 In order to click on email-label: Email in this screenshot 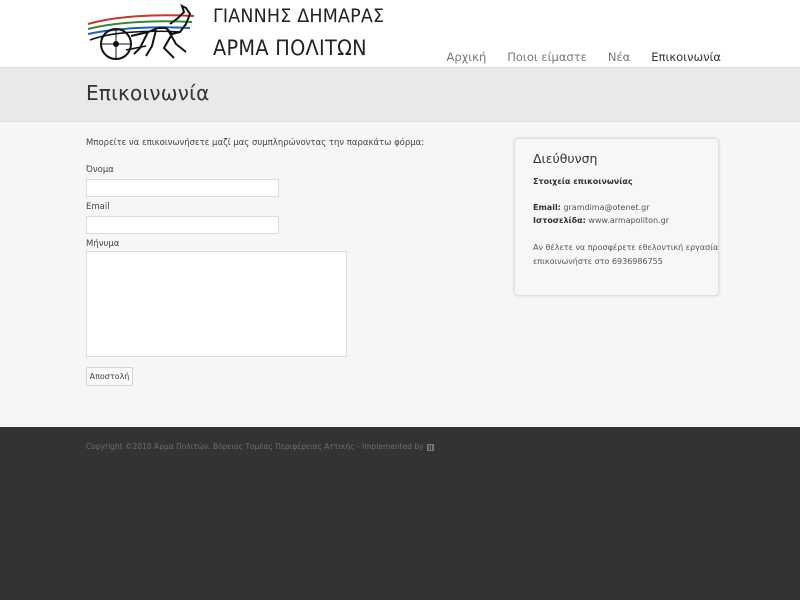, I will do `click(98, 207)`.